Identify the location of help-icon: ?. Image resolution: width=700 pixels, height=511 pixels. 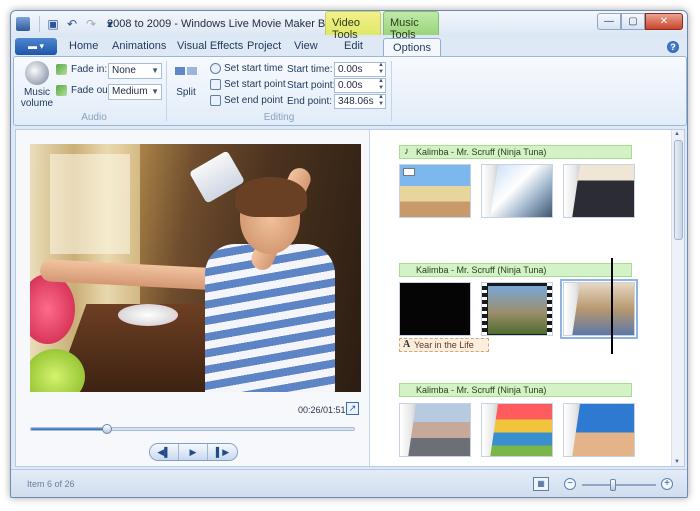
(673, 47).